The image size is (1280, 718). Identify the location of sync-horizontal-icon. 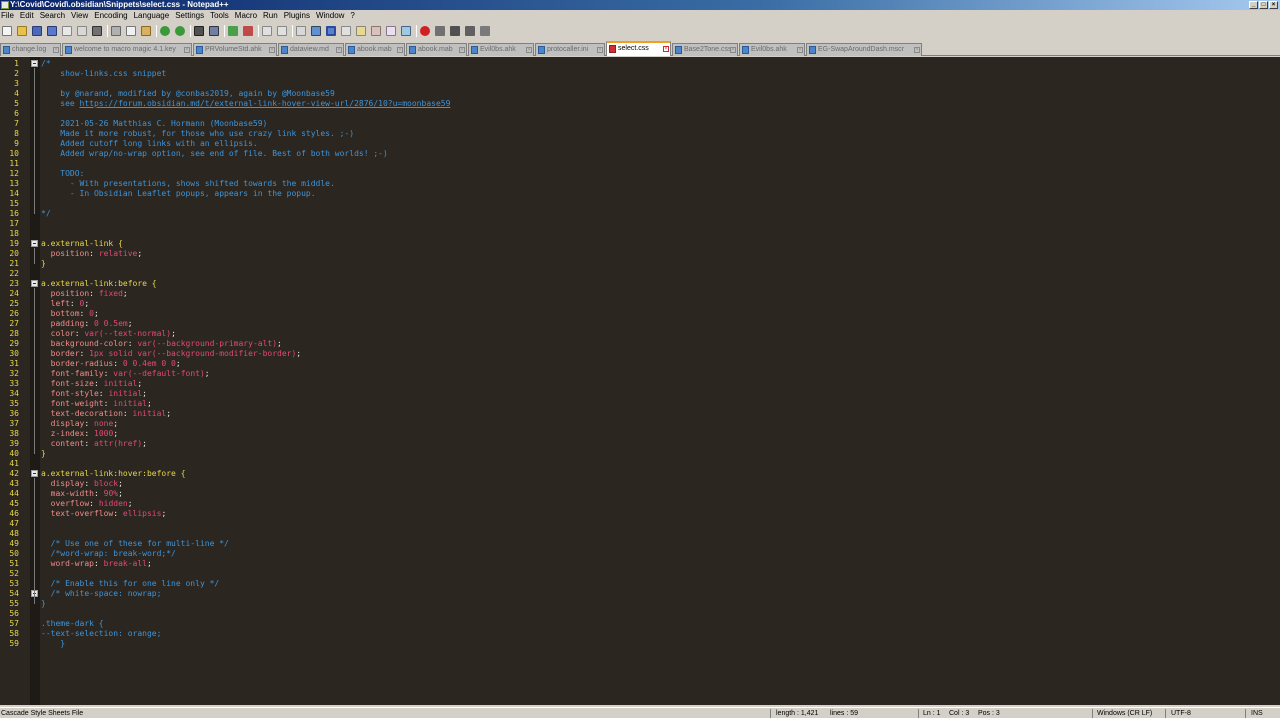
(282, 31).